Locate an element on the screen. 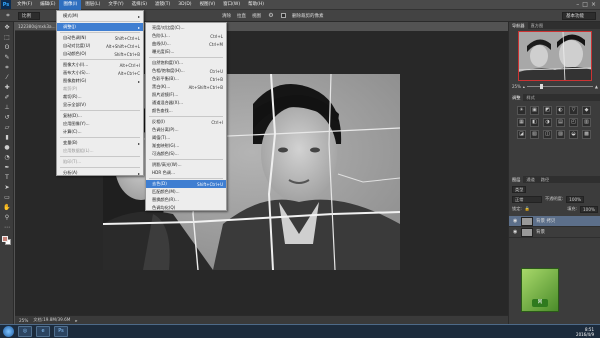 This screenshot has width=600, height=338. tab-navigator: 导航器 is located at coordinates (518, 25).